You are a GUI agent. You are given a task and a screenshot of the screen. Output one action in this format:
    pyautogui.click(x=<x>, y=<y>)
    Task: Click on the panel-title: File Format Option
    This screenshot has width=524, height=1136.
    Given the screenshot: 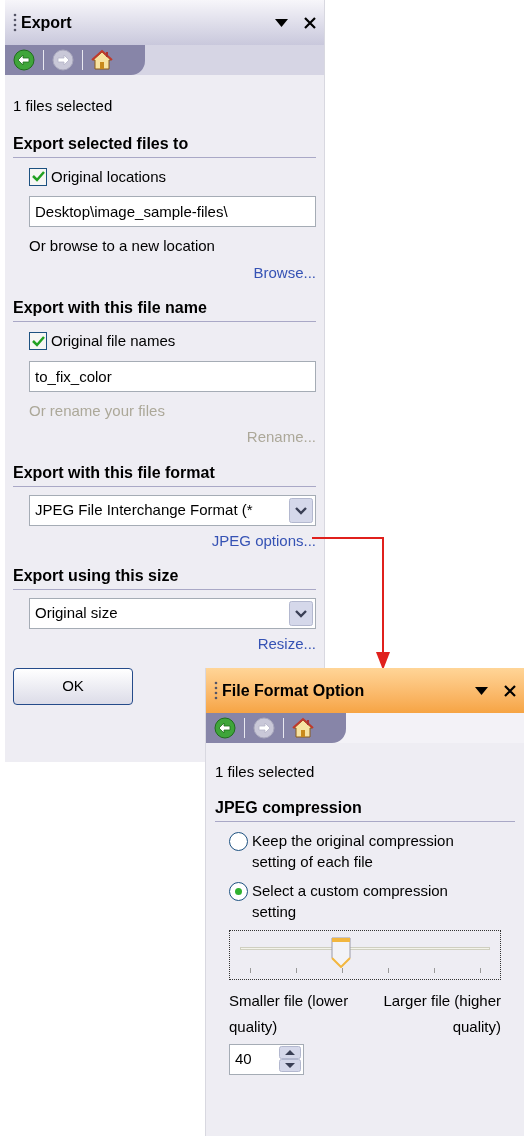 What is the action you would take?
    pyautogui.click(x=294, y=690)
    